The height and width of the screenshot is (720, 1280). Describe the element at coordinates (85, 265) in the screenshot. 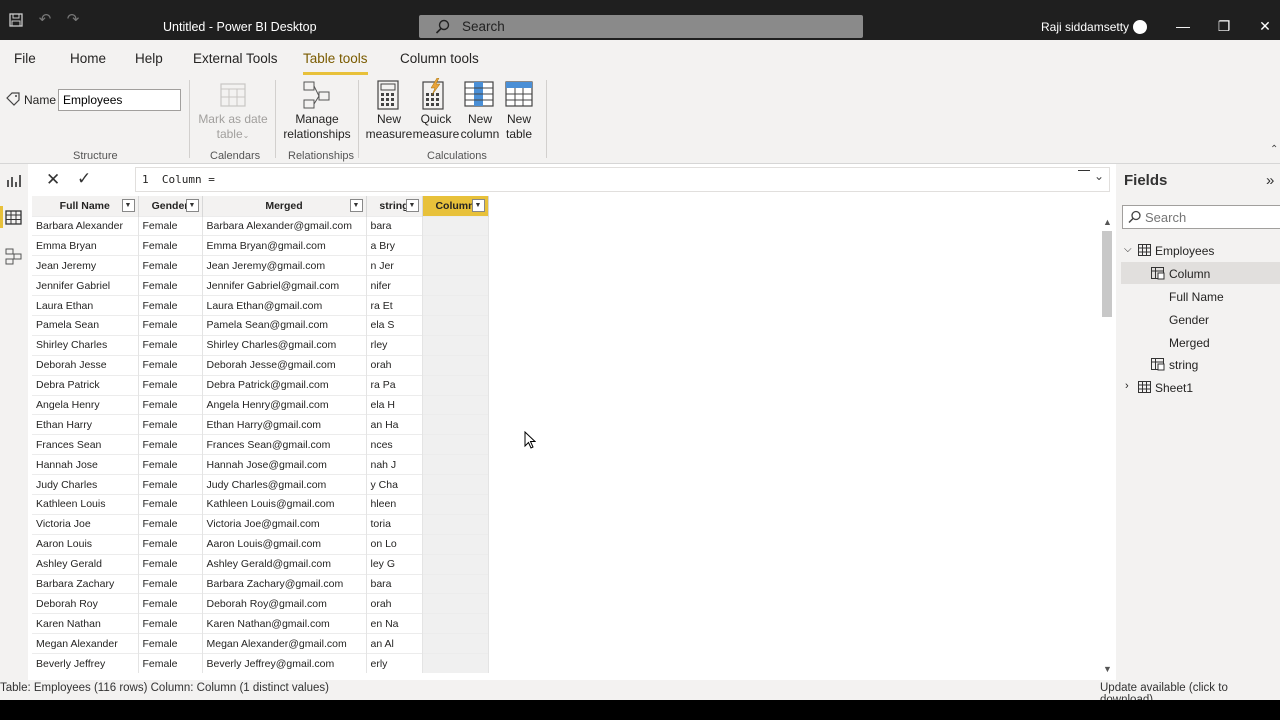

I see `table-cell: Jean Jeremy` at that location.